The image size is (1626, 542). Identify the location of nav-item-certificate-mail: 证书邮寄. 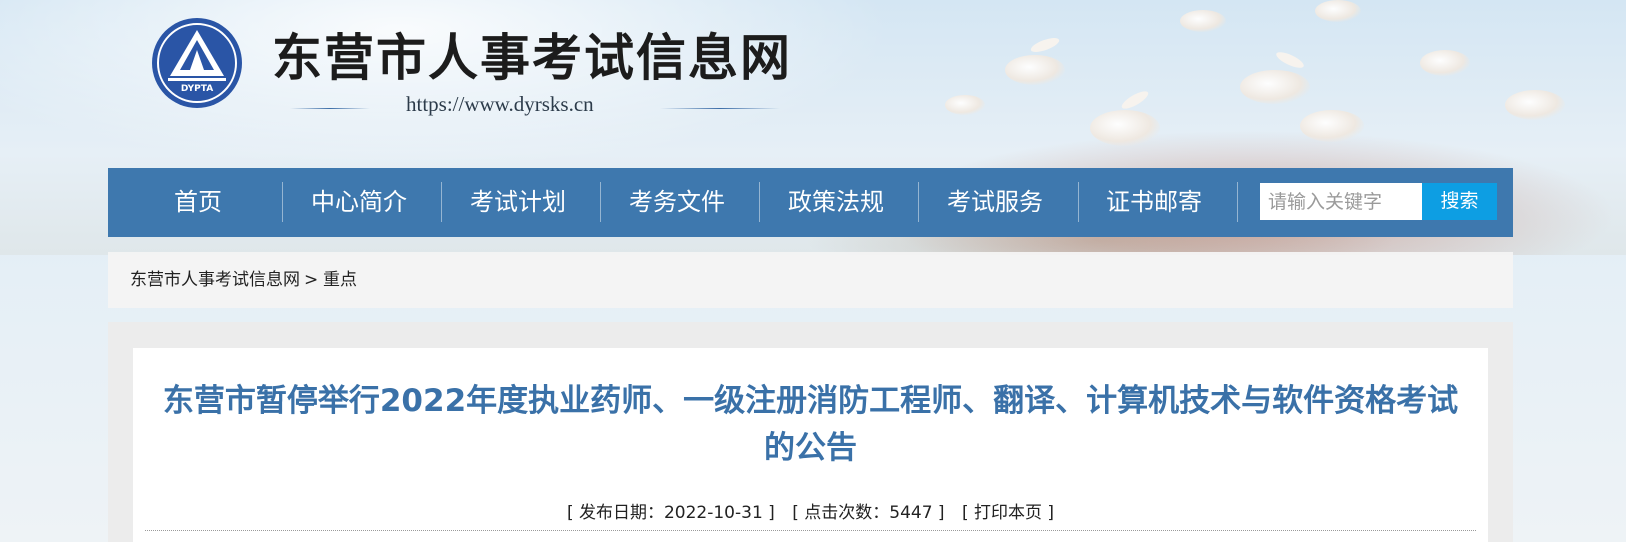
(1154, 202).